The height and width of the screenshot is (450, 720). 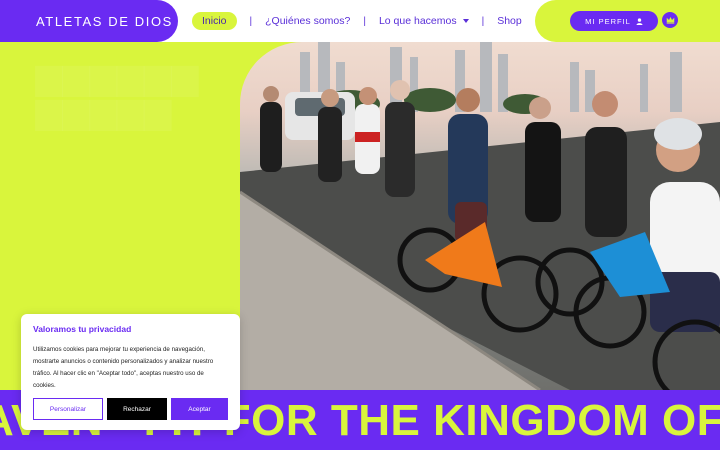 I want to click on nav-item-shop: Shop, so click(x=509, y=21).